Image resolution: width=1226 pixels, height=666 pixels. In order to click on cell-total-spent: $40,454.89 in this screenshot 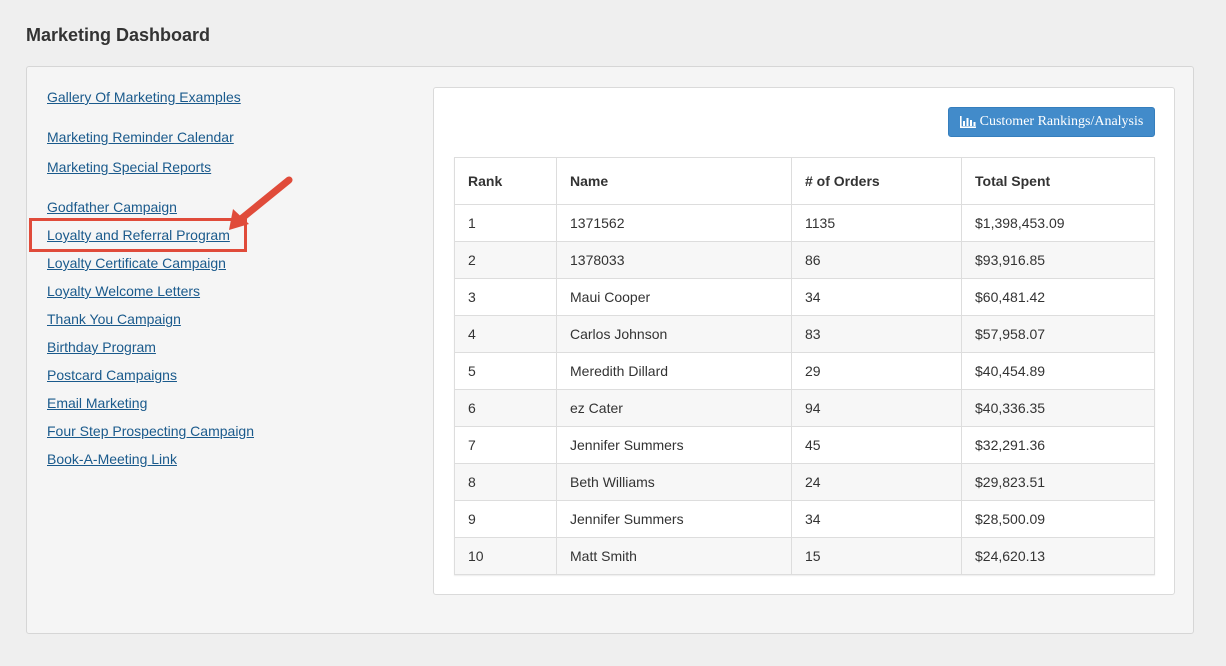, I will do `click(1058, 371)`.